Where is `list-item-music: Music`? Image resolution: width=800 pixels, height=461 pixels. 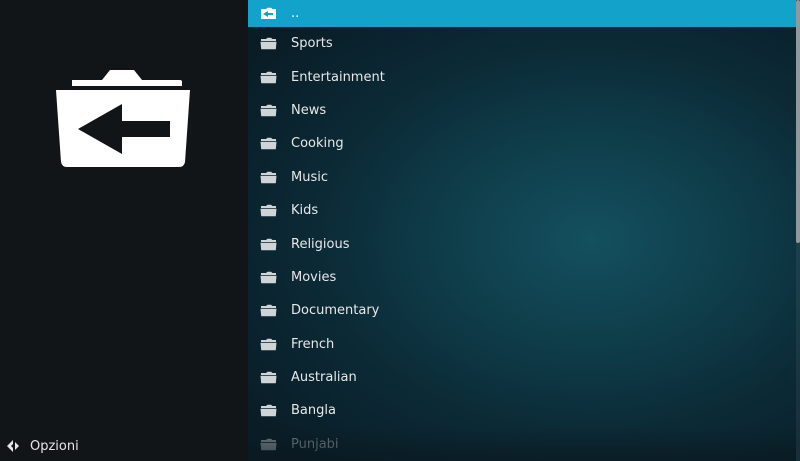
list-item-music: Music is located at coordinates (522, 177).